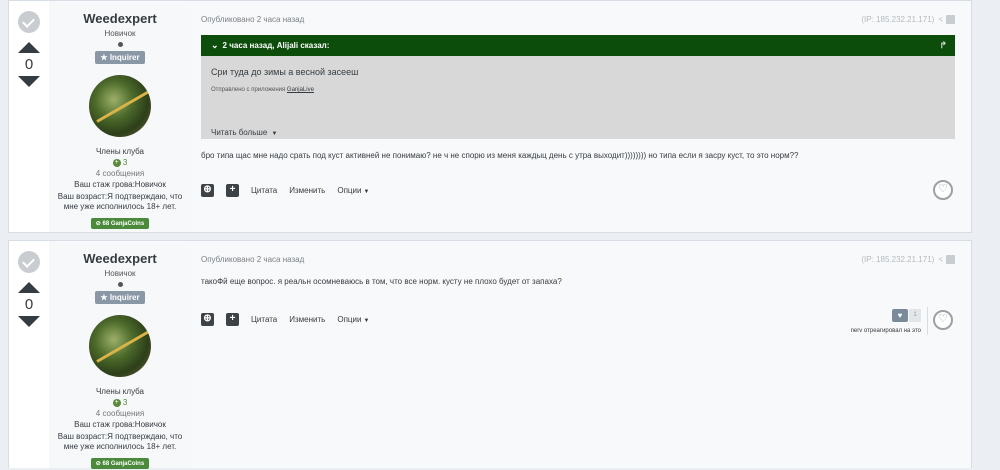 This screenshot has width=1000, height=470. What do you see at coordinates (300, 90) in the screenshot?
I see `sent-from-link: GanjaLive` at bounding box center [300, 90].